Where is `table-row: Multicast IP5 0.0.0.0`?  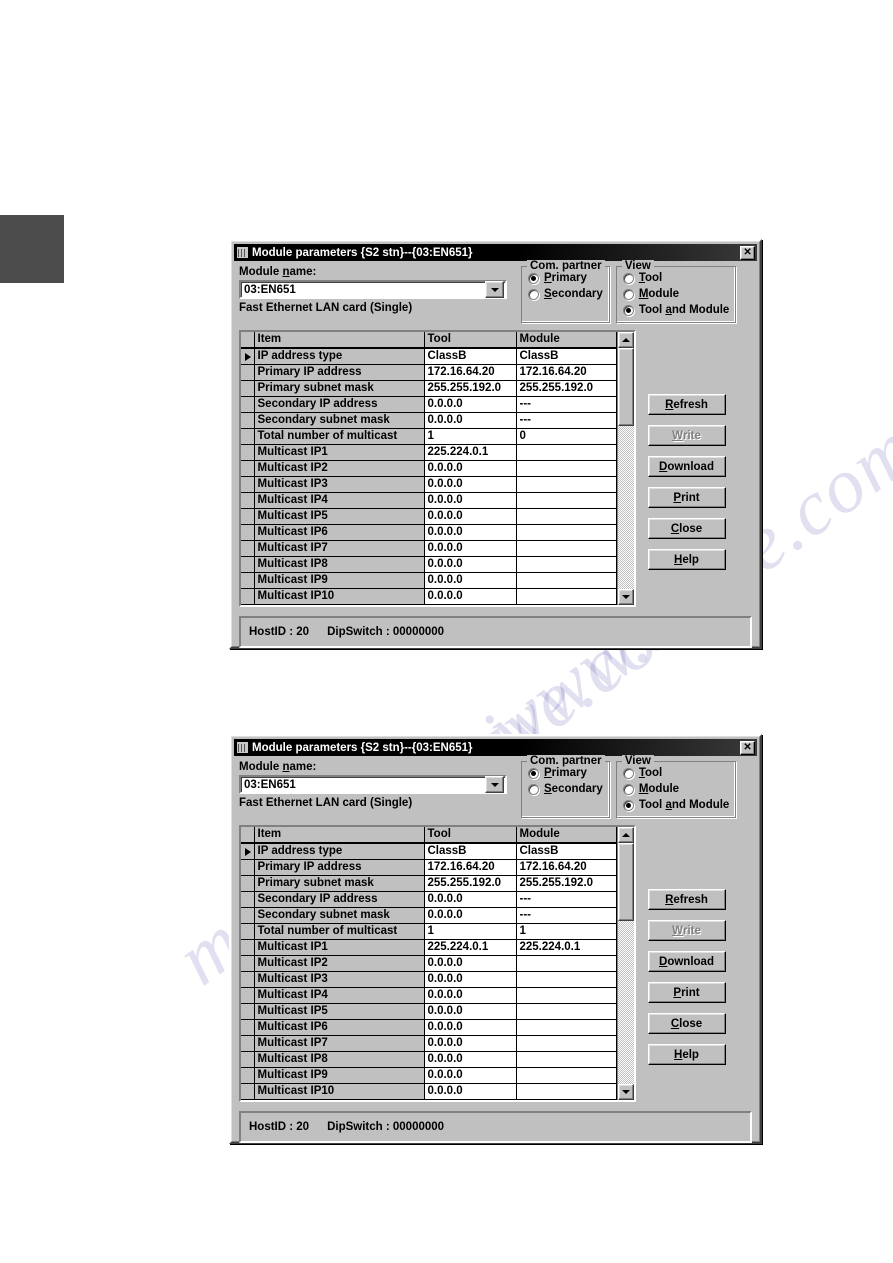
table-row: Multicast IP5 0.0.0.0 is located at coordinates (429, 516).